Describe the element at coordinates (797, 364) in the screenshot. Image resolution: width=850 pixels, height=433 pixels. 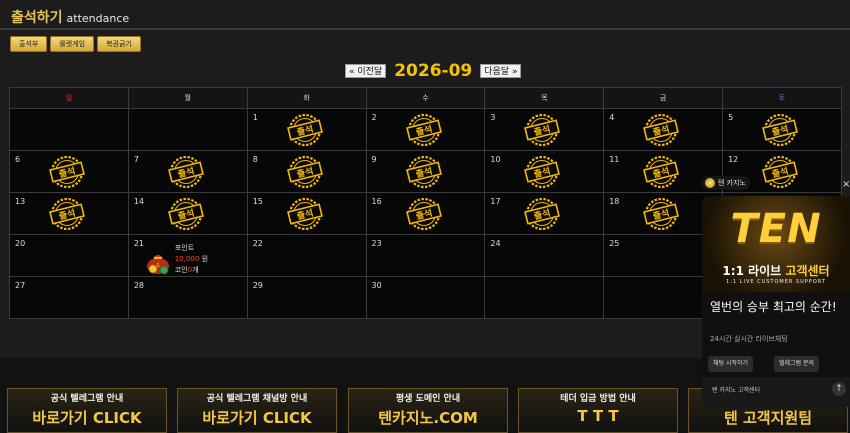
I see `telegram-inquiry-button: 텔레그램 문의` at that location.